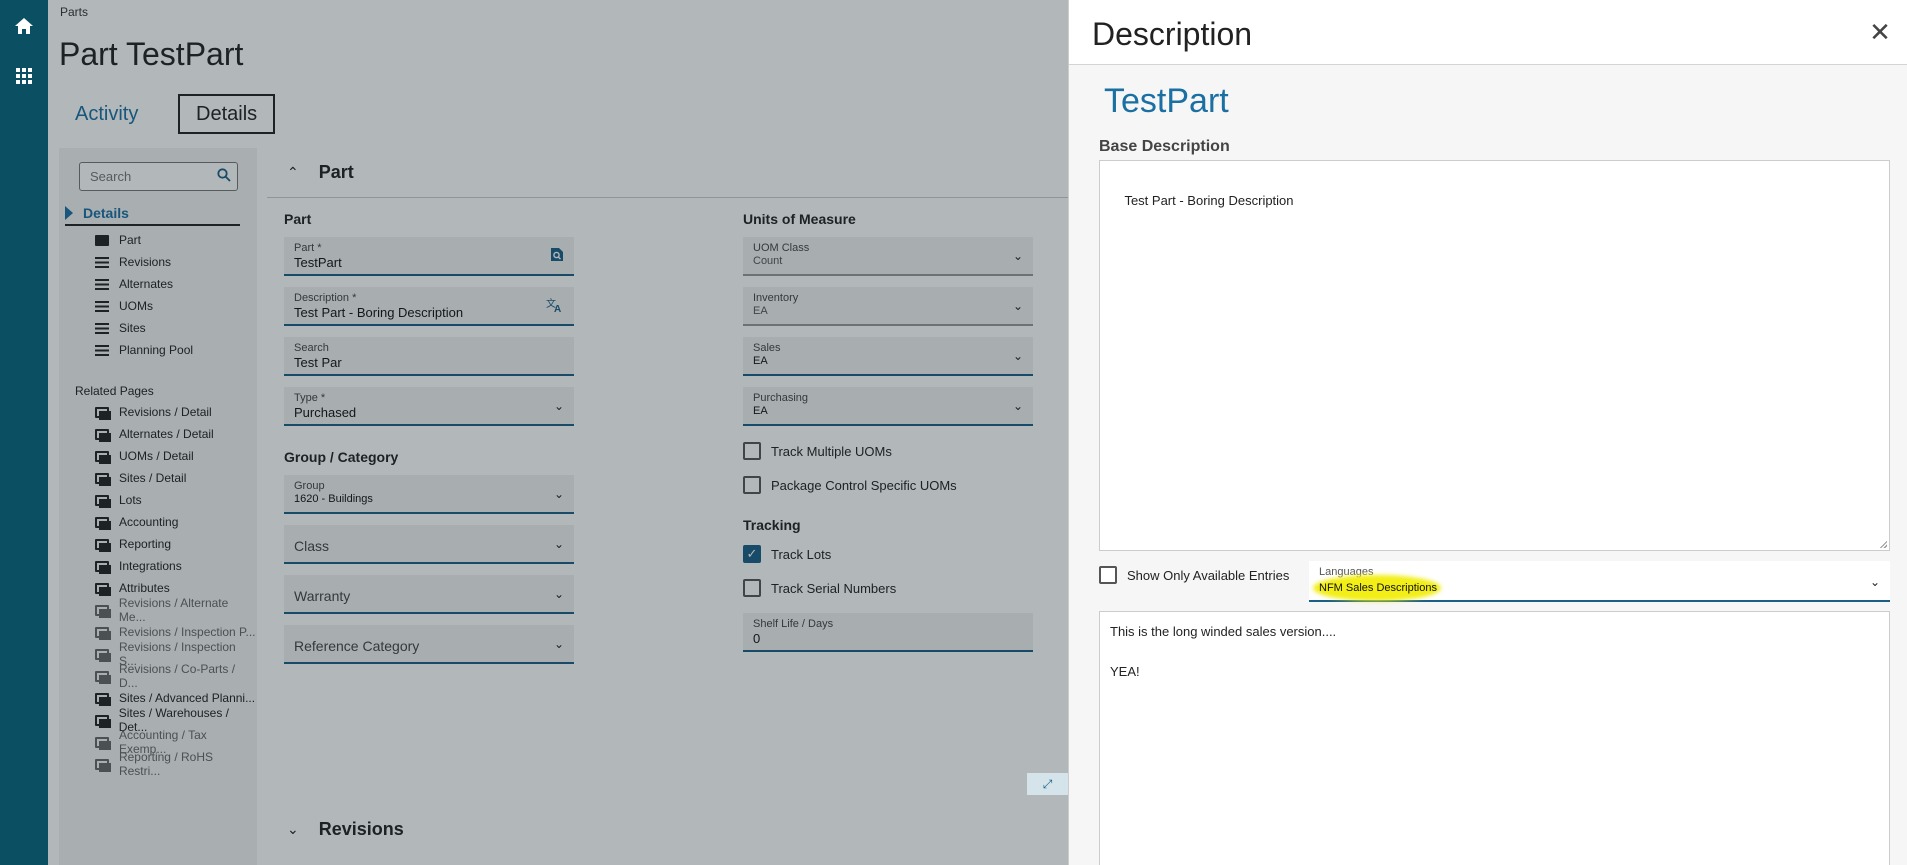  What do you see at coordinates (817, 451) in the screenshot?
I see `track-multiple-uoms-checkbox: Track Multiple UOMs` at bounding box center [817, 451].